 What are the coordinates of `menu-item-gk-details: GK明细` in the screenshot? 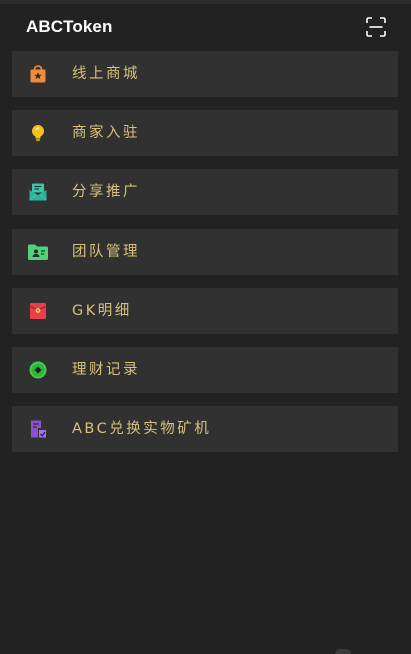 It's located at (205, 310).